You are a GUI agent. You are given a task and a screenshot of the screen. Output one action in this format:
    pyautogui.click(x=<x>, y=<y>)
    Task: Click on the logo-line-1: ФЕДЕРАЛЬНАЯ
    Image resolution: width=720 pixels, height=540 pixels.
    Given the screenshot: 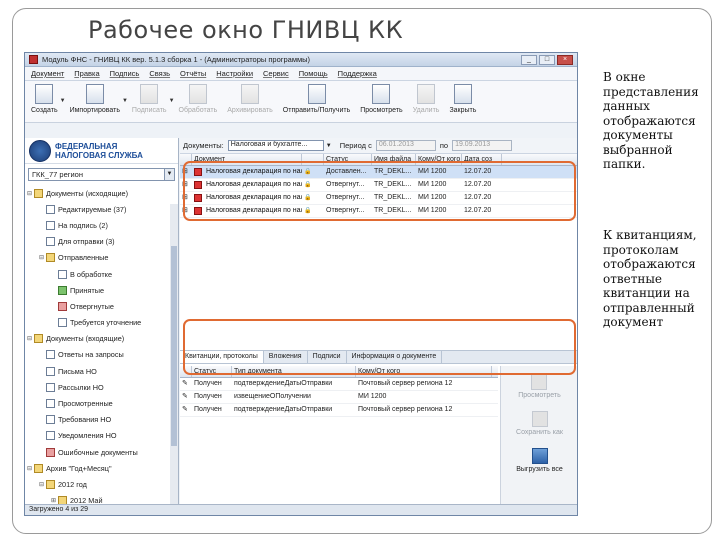 What is the action you would take?
    pyautogui.click(x=86, y=146)
    